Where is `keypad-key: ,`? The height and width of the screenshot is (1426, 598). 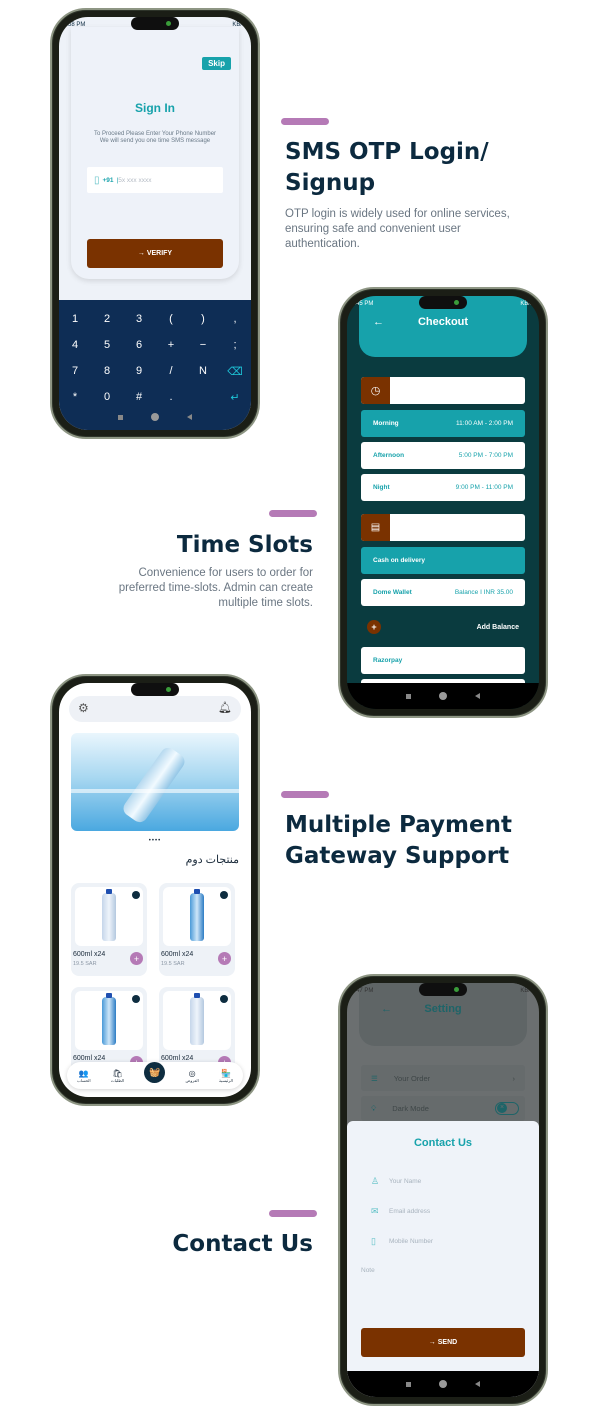
keypad-key: , is located at coordinates (235, 319).